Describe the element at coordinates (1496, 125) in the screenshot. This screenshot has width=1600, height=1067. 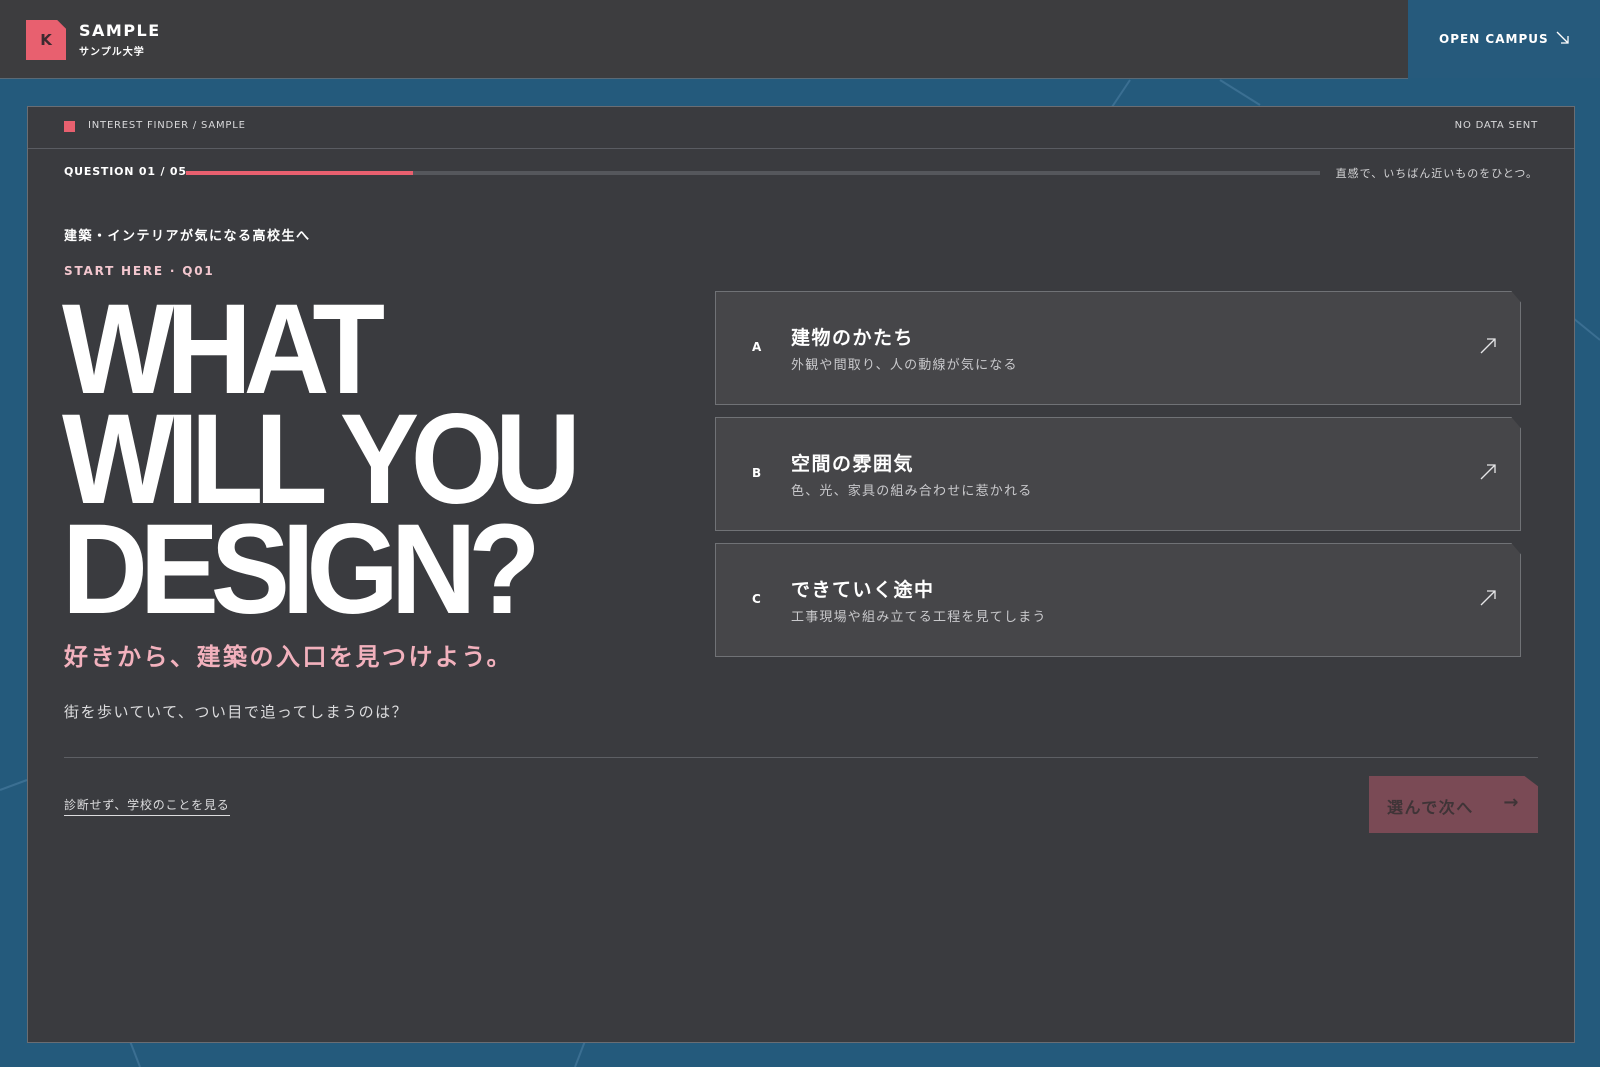
I see `privacy-note: NO DATA SENT` at that location.